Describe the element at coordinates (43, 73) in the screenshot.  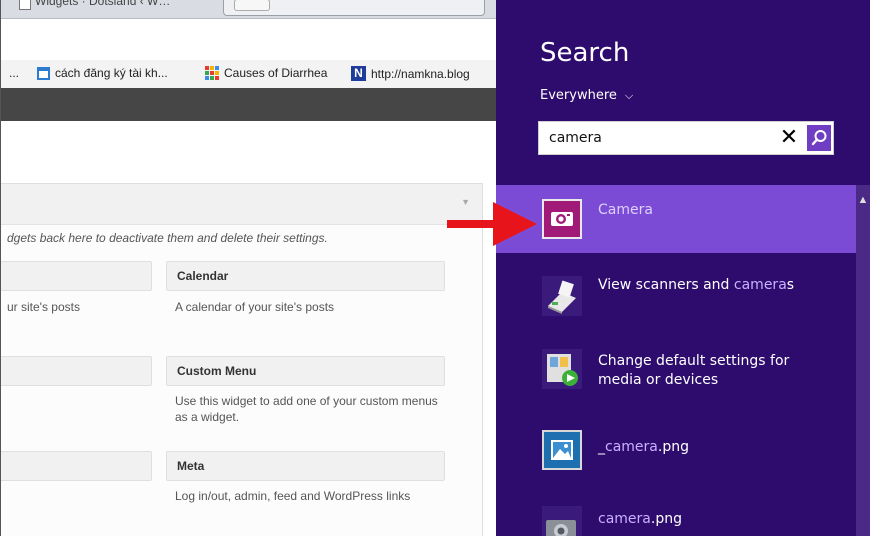
I see `calendar-icon` at that location.